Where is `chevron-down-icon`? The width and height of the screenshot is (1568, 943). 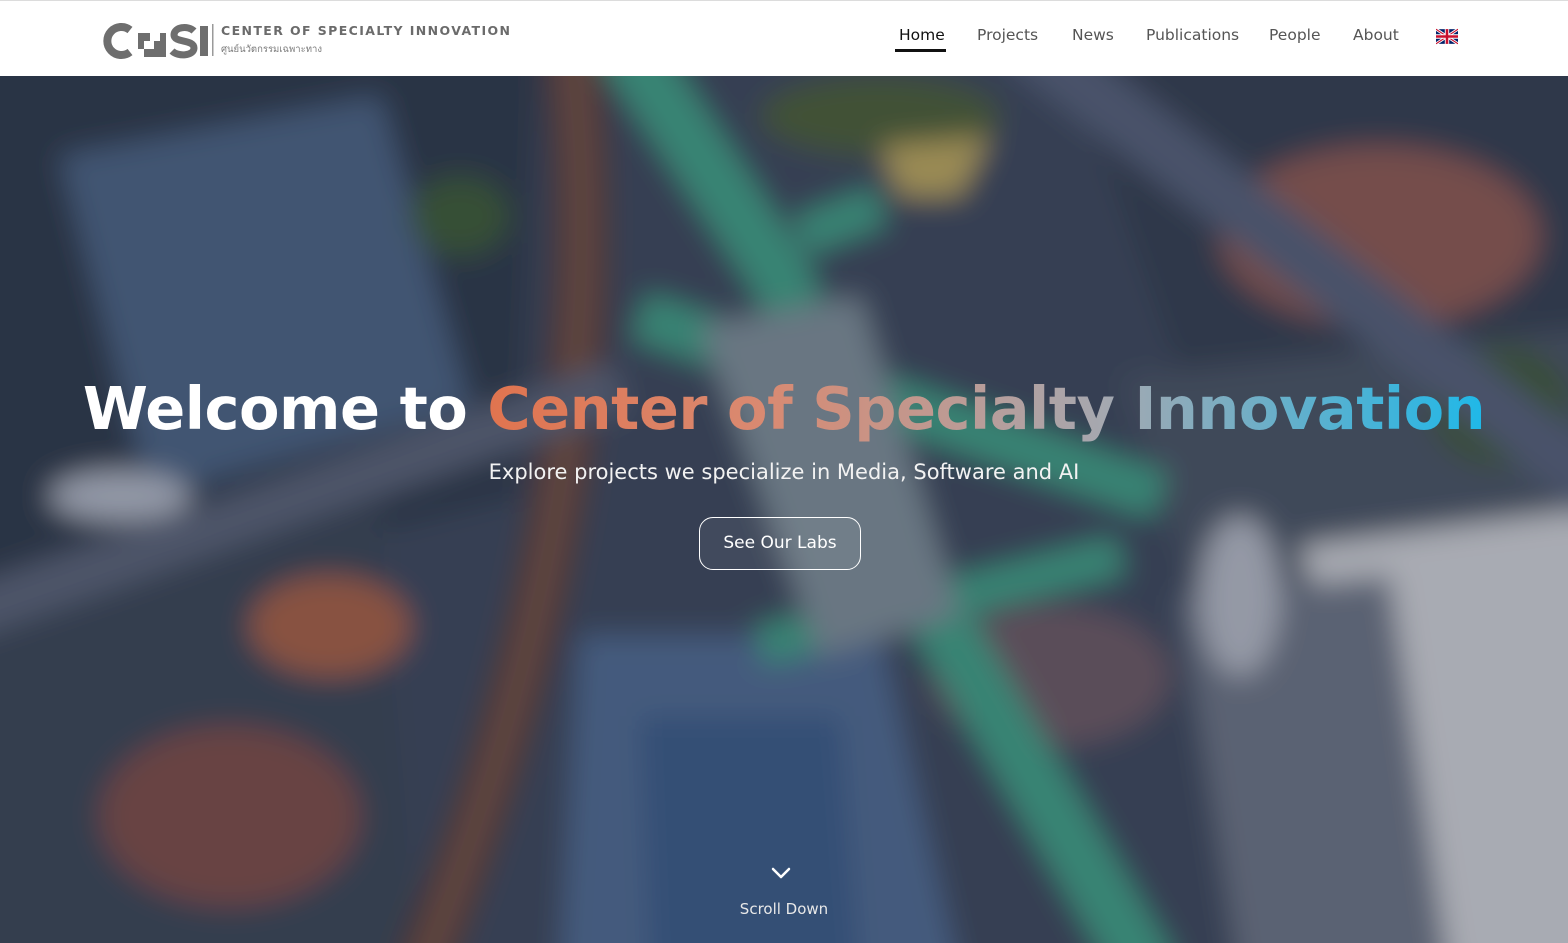
chevron-down-icon is located at coordinates (781, 873).